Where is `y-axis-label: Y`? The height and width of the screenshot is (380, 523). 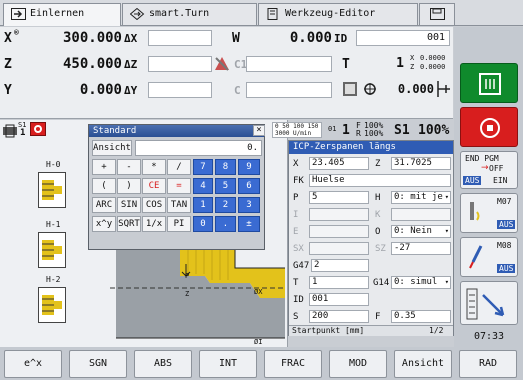
y-axis-label: Y is located at coordinates (8, 90).